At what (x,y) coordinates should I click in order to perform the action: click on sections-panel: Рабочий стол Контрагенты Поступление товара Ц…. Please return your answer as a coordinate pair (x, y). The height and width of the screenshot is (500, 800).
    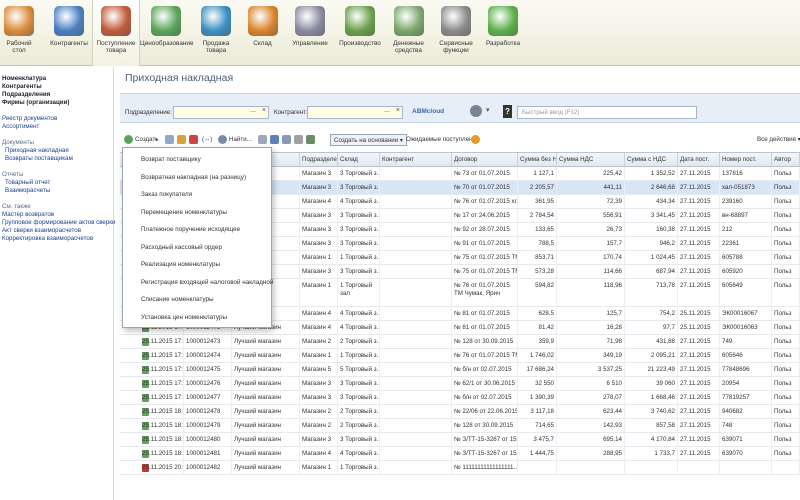
    Looking at the image, I should click on (400, 33).